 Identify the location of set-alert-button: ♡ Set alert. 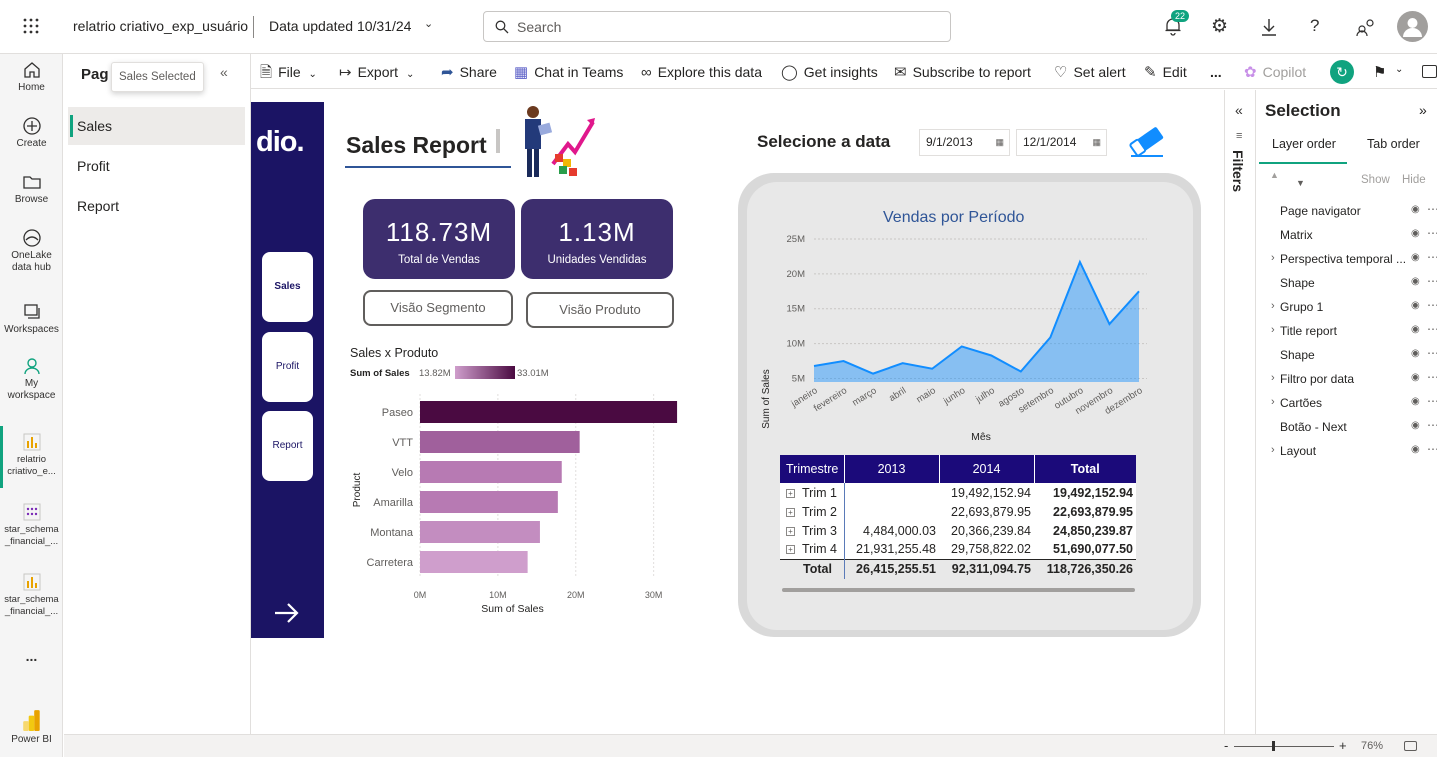
(1090, 72).